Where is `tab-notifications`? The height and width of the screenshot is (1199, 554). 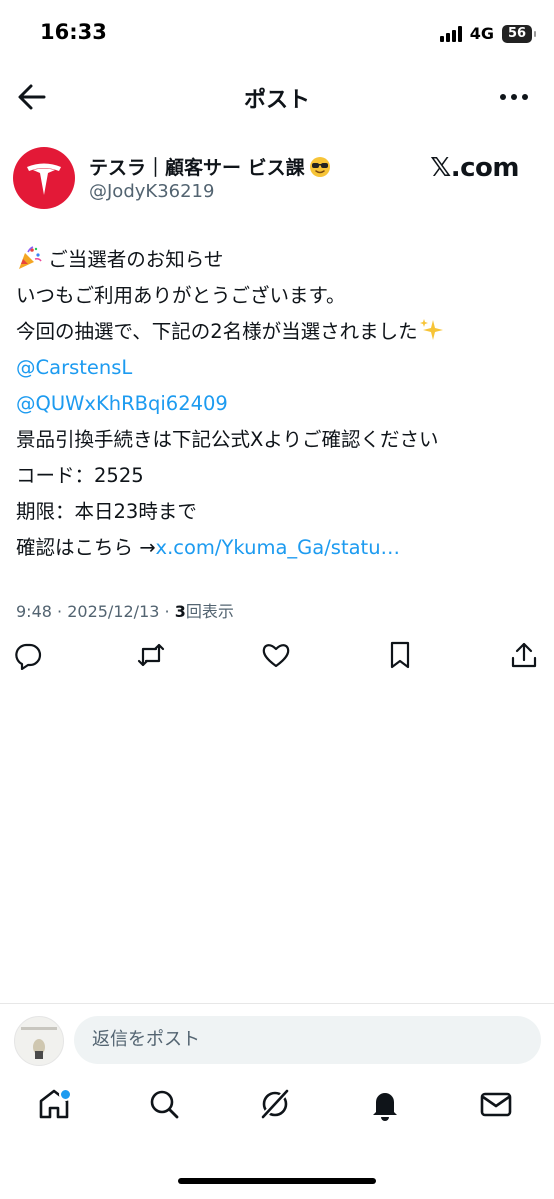
tab-notifications is located at coordinates (387, 1106).